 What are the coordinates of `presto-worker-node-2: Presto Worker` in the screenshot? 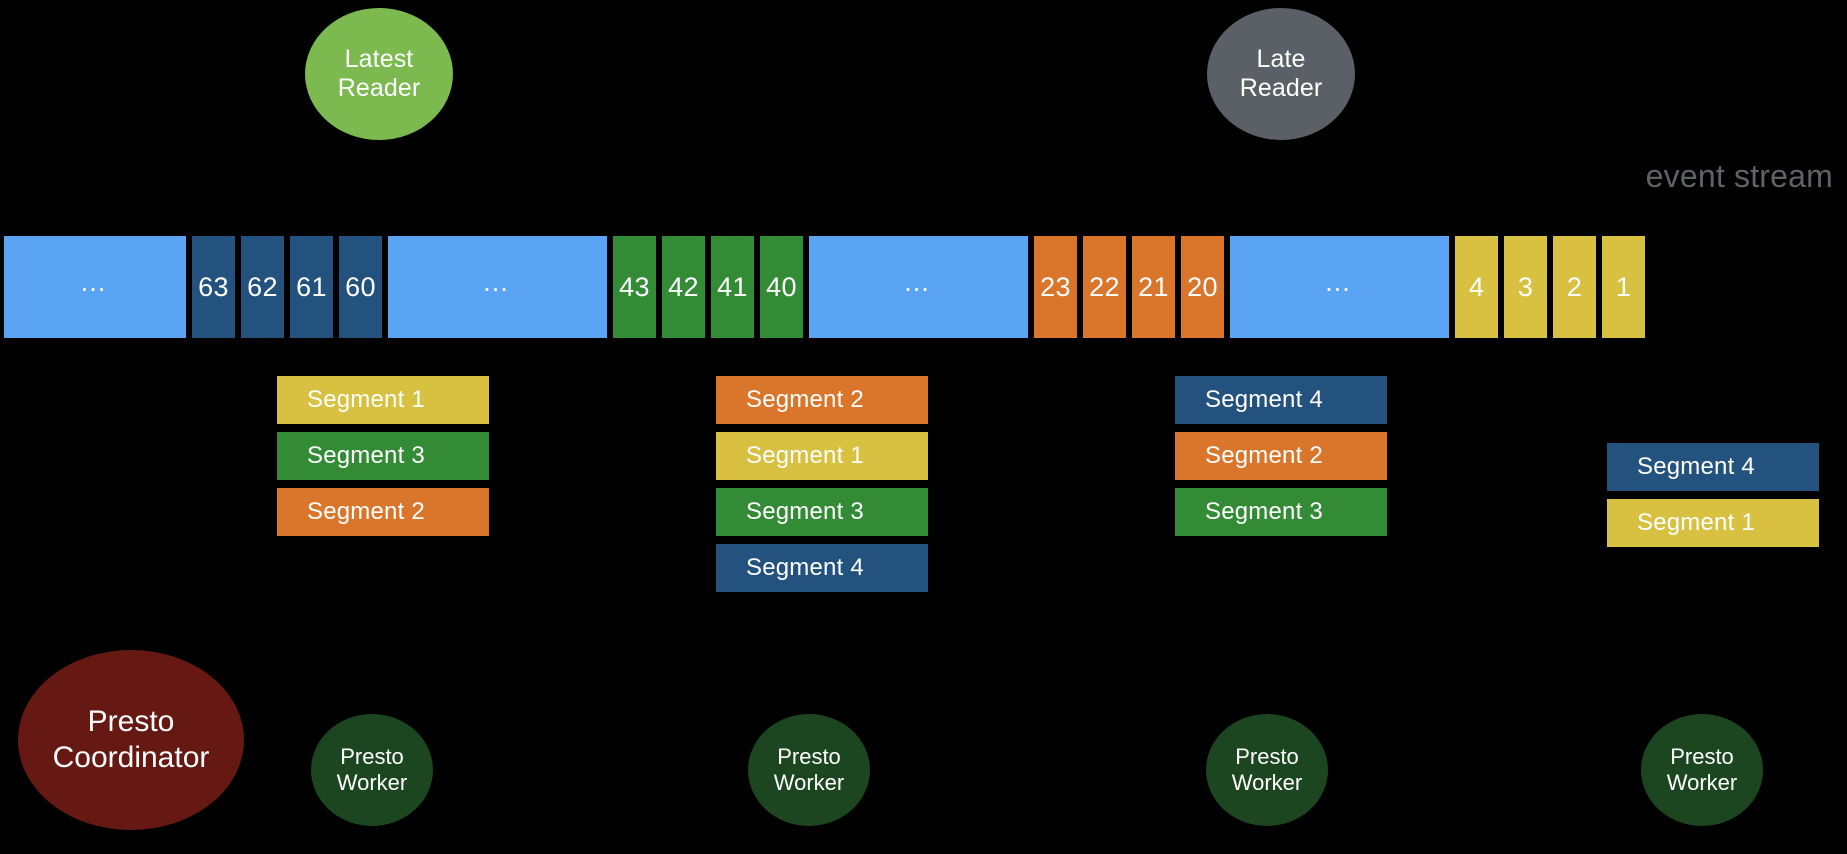 It's located at (809, 770).